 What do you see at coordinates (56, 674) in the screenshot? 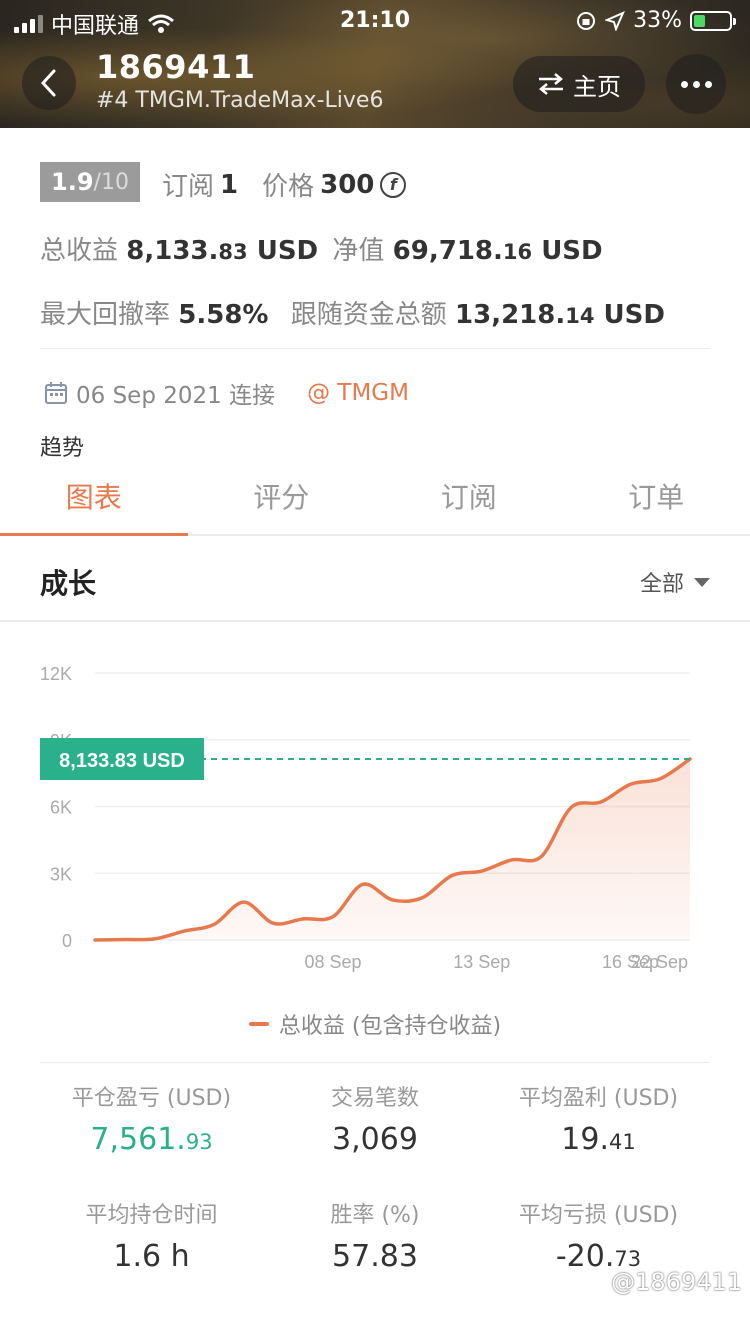
I see `y-tick-label: 12K` at bounding box center [56, 674].